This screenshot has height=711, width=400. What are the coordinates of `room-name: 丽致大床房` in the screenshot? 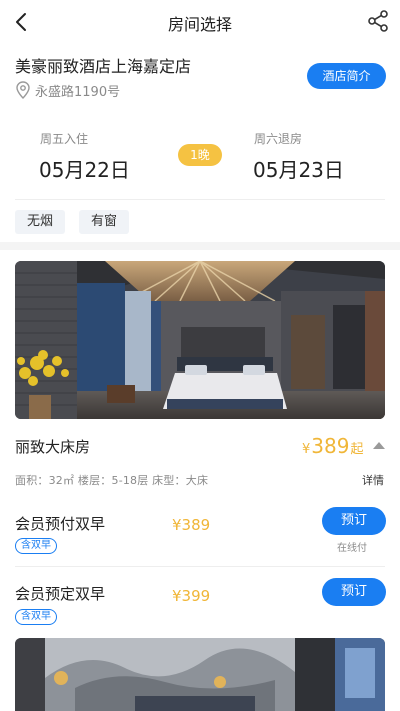 It's located at (52, 446).